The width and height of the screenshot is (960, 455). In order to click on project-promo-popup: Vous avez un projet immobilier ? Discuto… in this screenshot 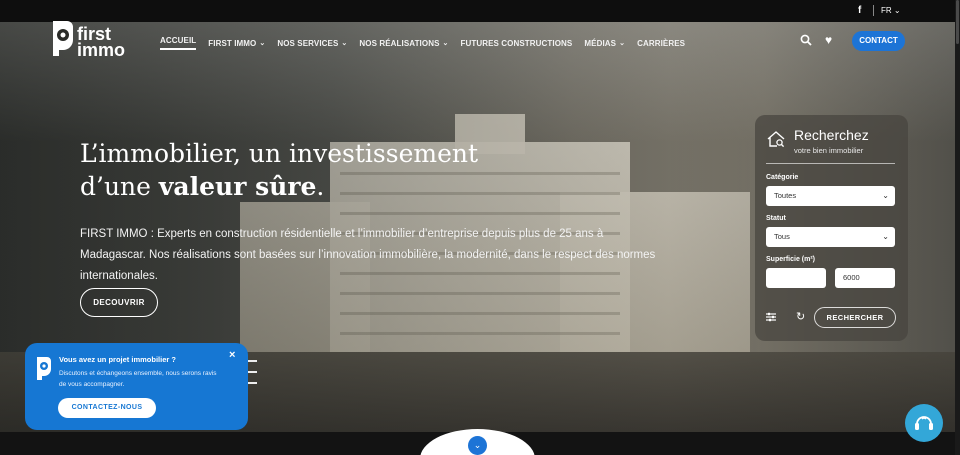, I will do `click(136, 386)`.